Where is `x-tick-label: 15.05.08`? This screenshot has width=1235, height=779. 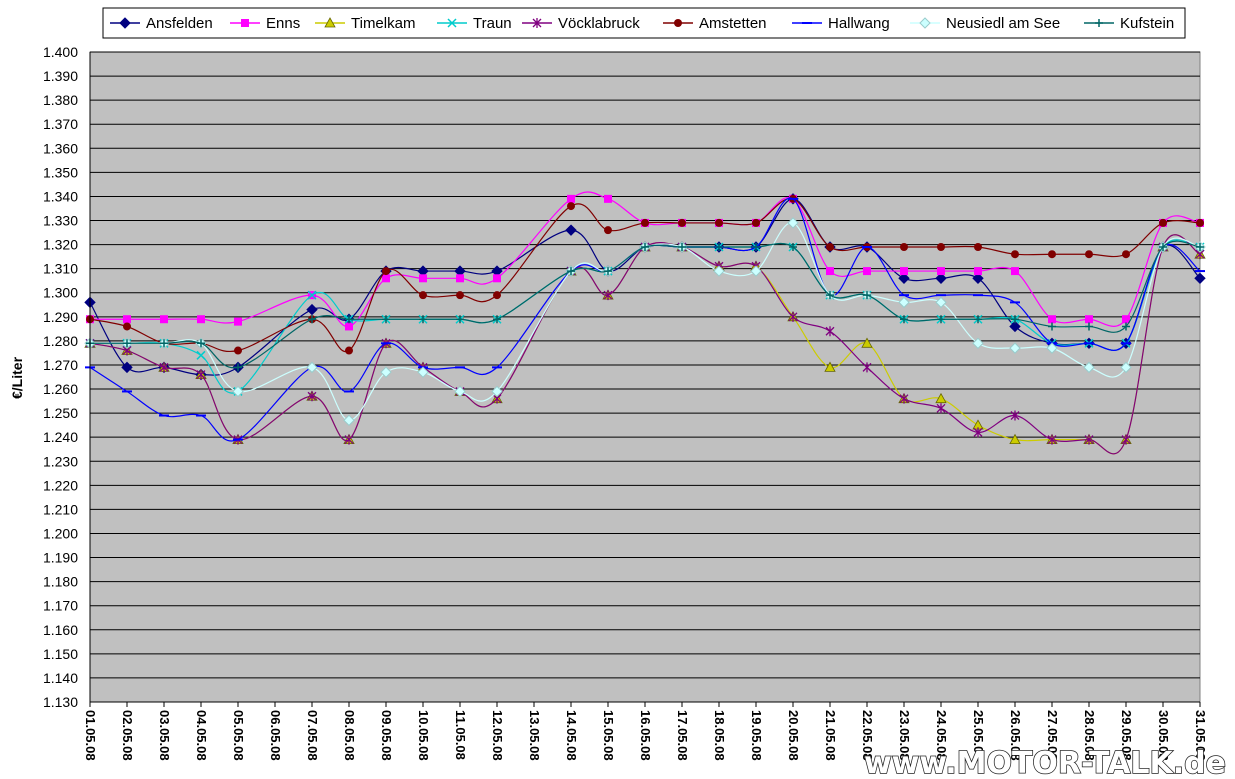
x-tick-label: 15.05.08 is located at coordinates (608, 735).